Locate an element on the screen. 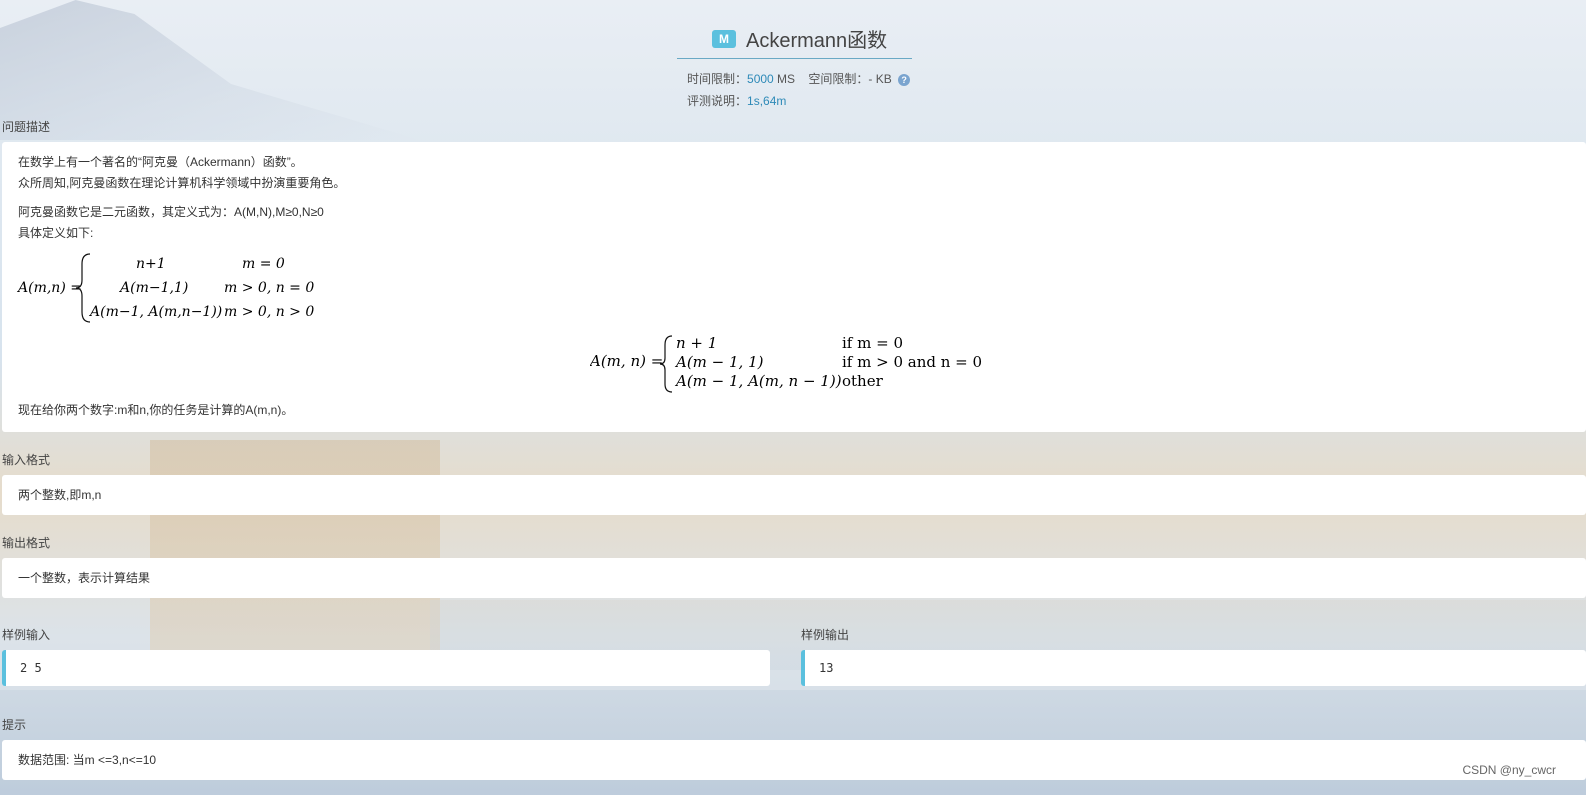 The height and width of the screenshot is (795, 1586). description-line-4: 具体定义如下: is located at coordinates (56, 233).